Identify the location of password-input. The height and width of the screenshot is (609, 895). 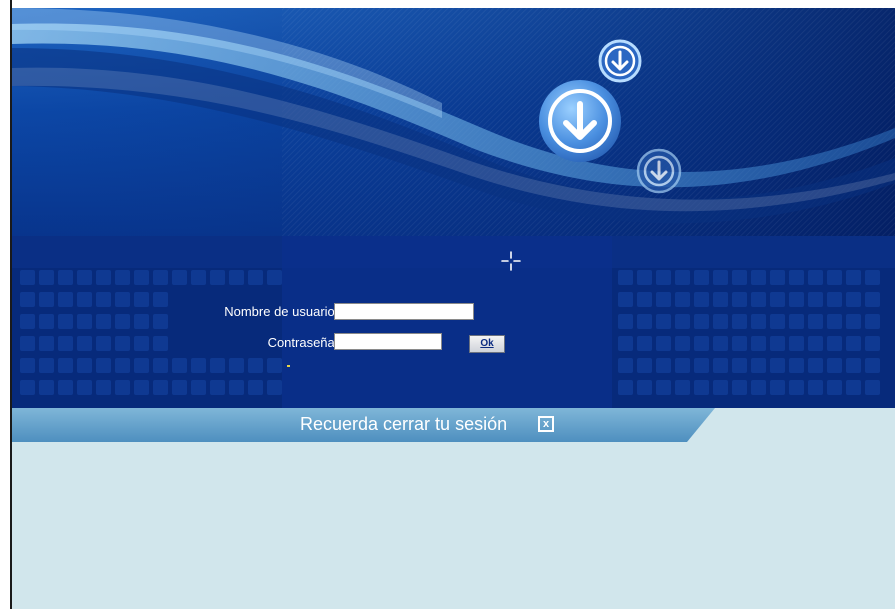
(388, 341).